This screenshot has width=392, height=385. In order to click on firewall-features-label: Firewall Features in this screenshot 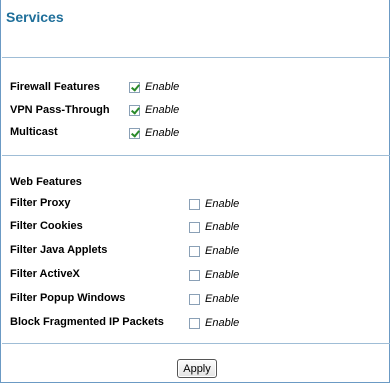, I will do `click(55, 87)`.